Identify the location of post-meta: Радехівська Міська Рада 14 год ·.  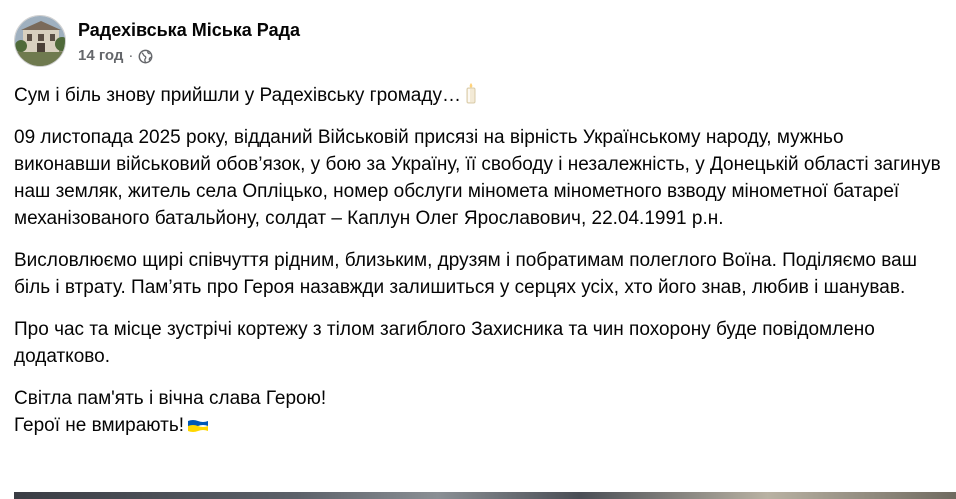
(189, 40).